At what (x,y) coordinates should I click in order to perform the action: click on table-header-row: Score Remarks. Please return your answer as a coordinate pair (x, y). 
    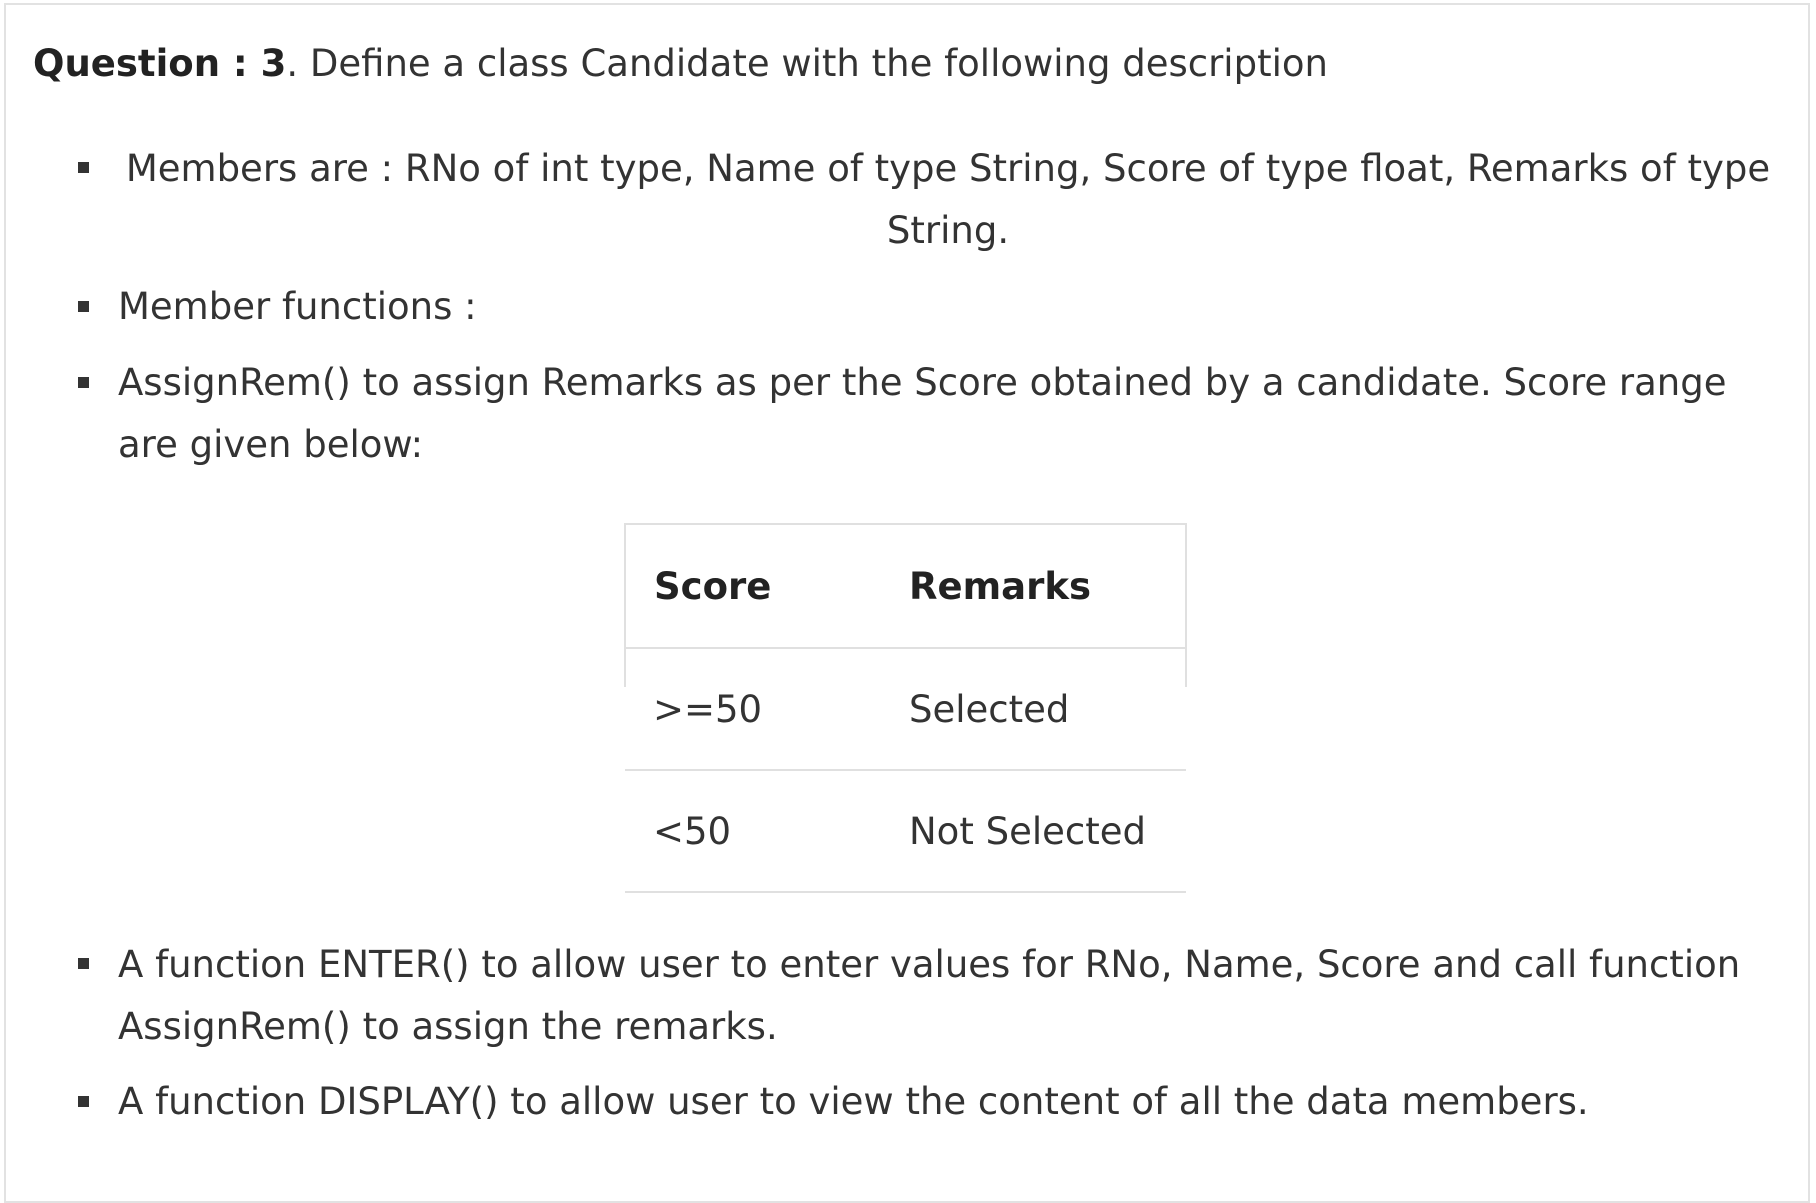
    Looking at the image, I should click on (905, 586).